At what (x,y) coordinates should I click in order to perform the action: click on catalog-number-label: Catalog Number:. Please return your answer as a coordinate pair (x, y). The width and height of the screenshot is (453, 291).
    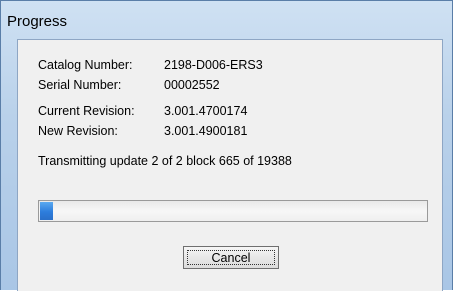
    Looking at the image, I should click on (85, 65).